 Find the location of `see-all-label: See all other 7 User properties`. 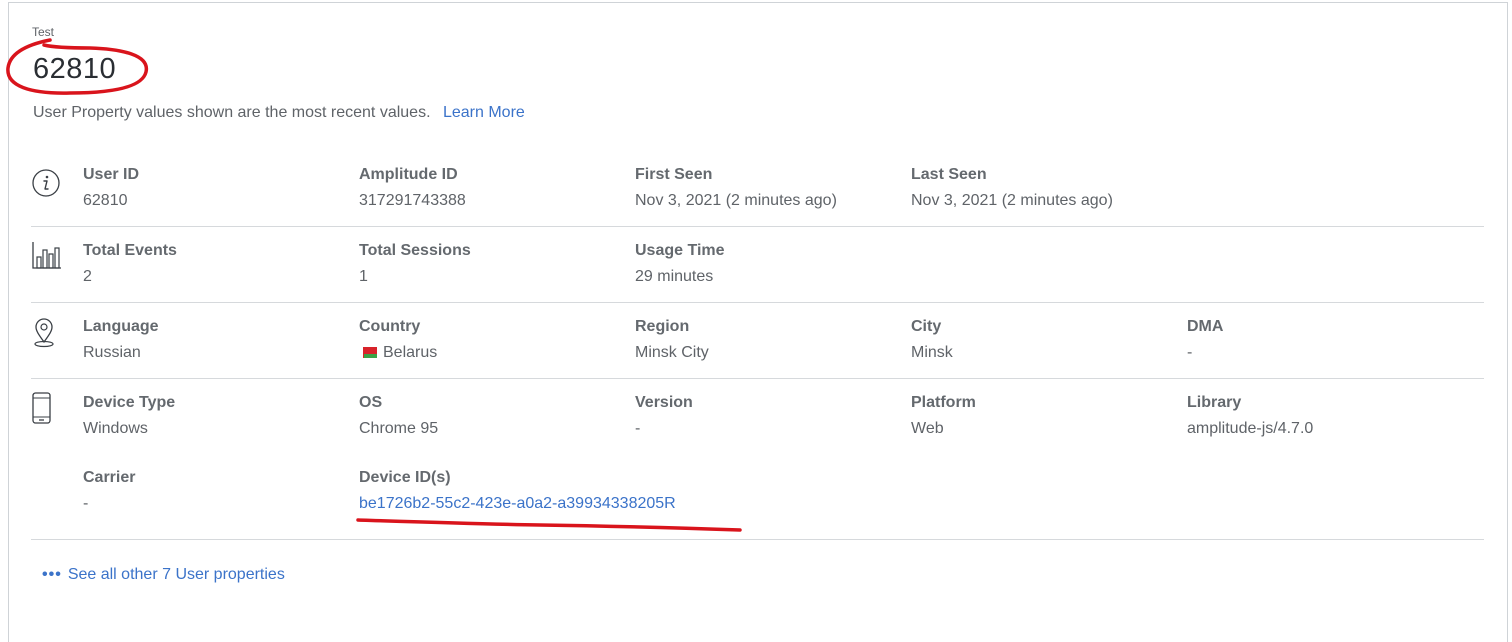

see-all-label: See all other 7 User properties is located at coordinates (176, 574).